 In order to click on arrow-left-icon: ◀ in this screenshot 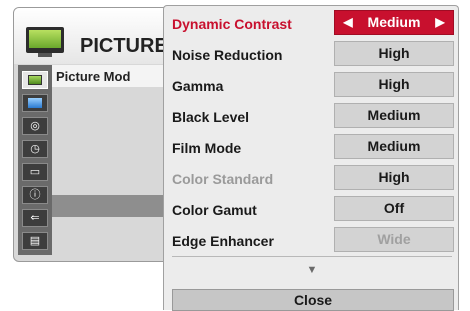, I will do `click(348, 22)`.